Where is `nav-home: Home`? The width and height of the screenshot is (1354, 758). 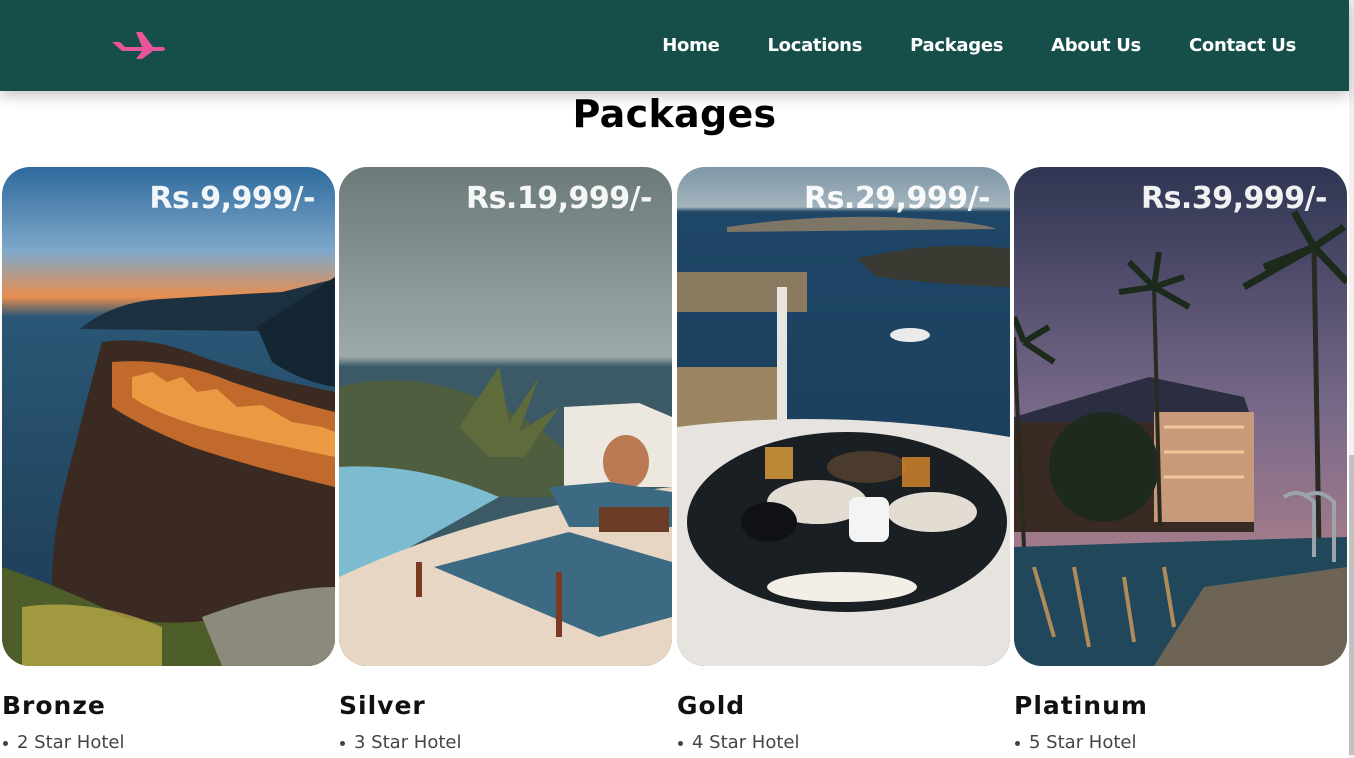
nav-home: Home is located at coordinates (691, 45).